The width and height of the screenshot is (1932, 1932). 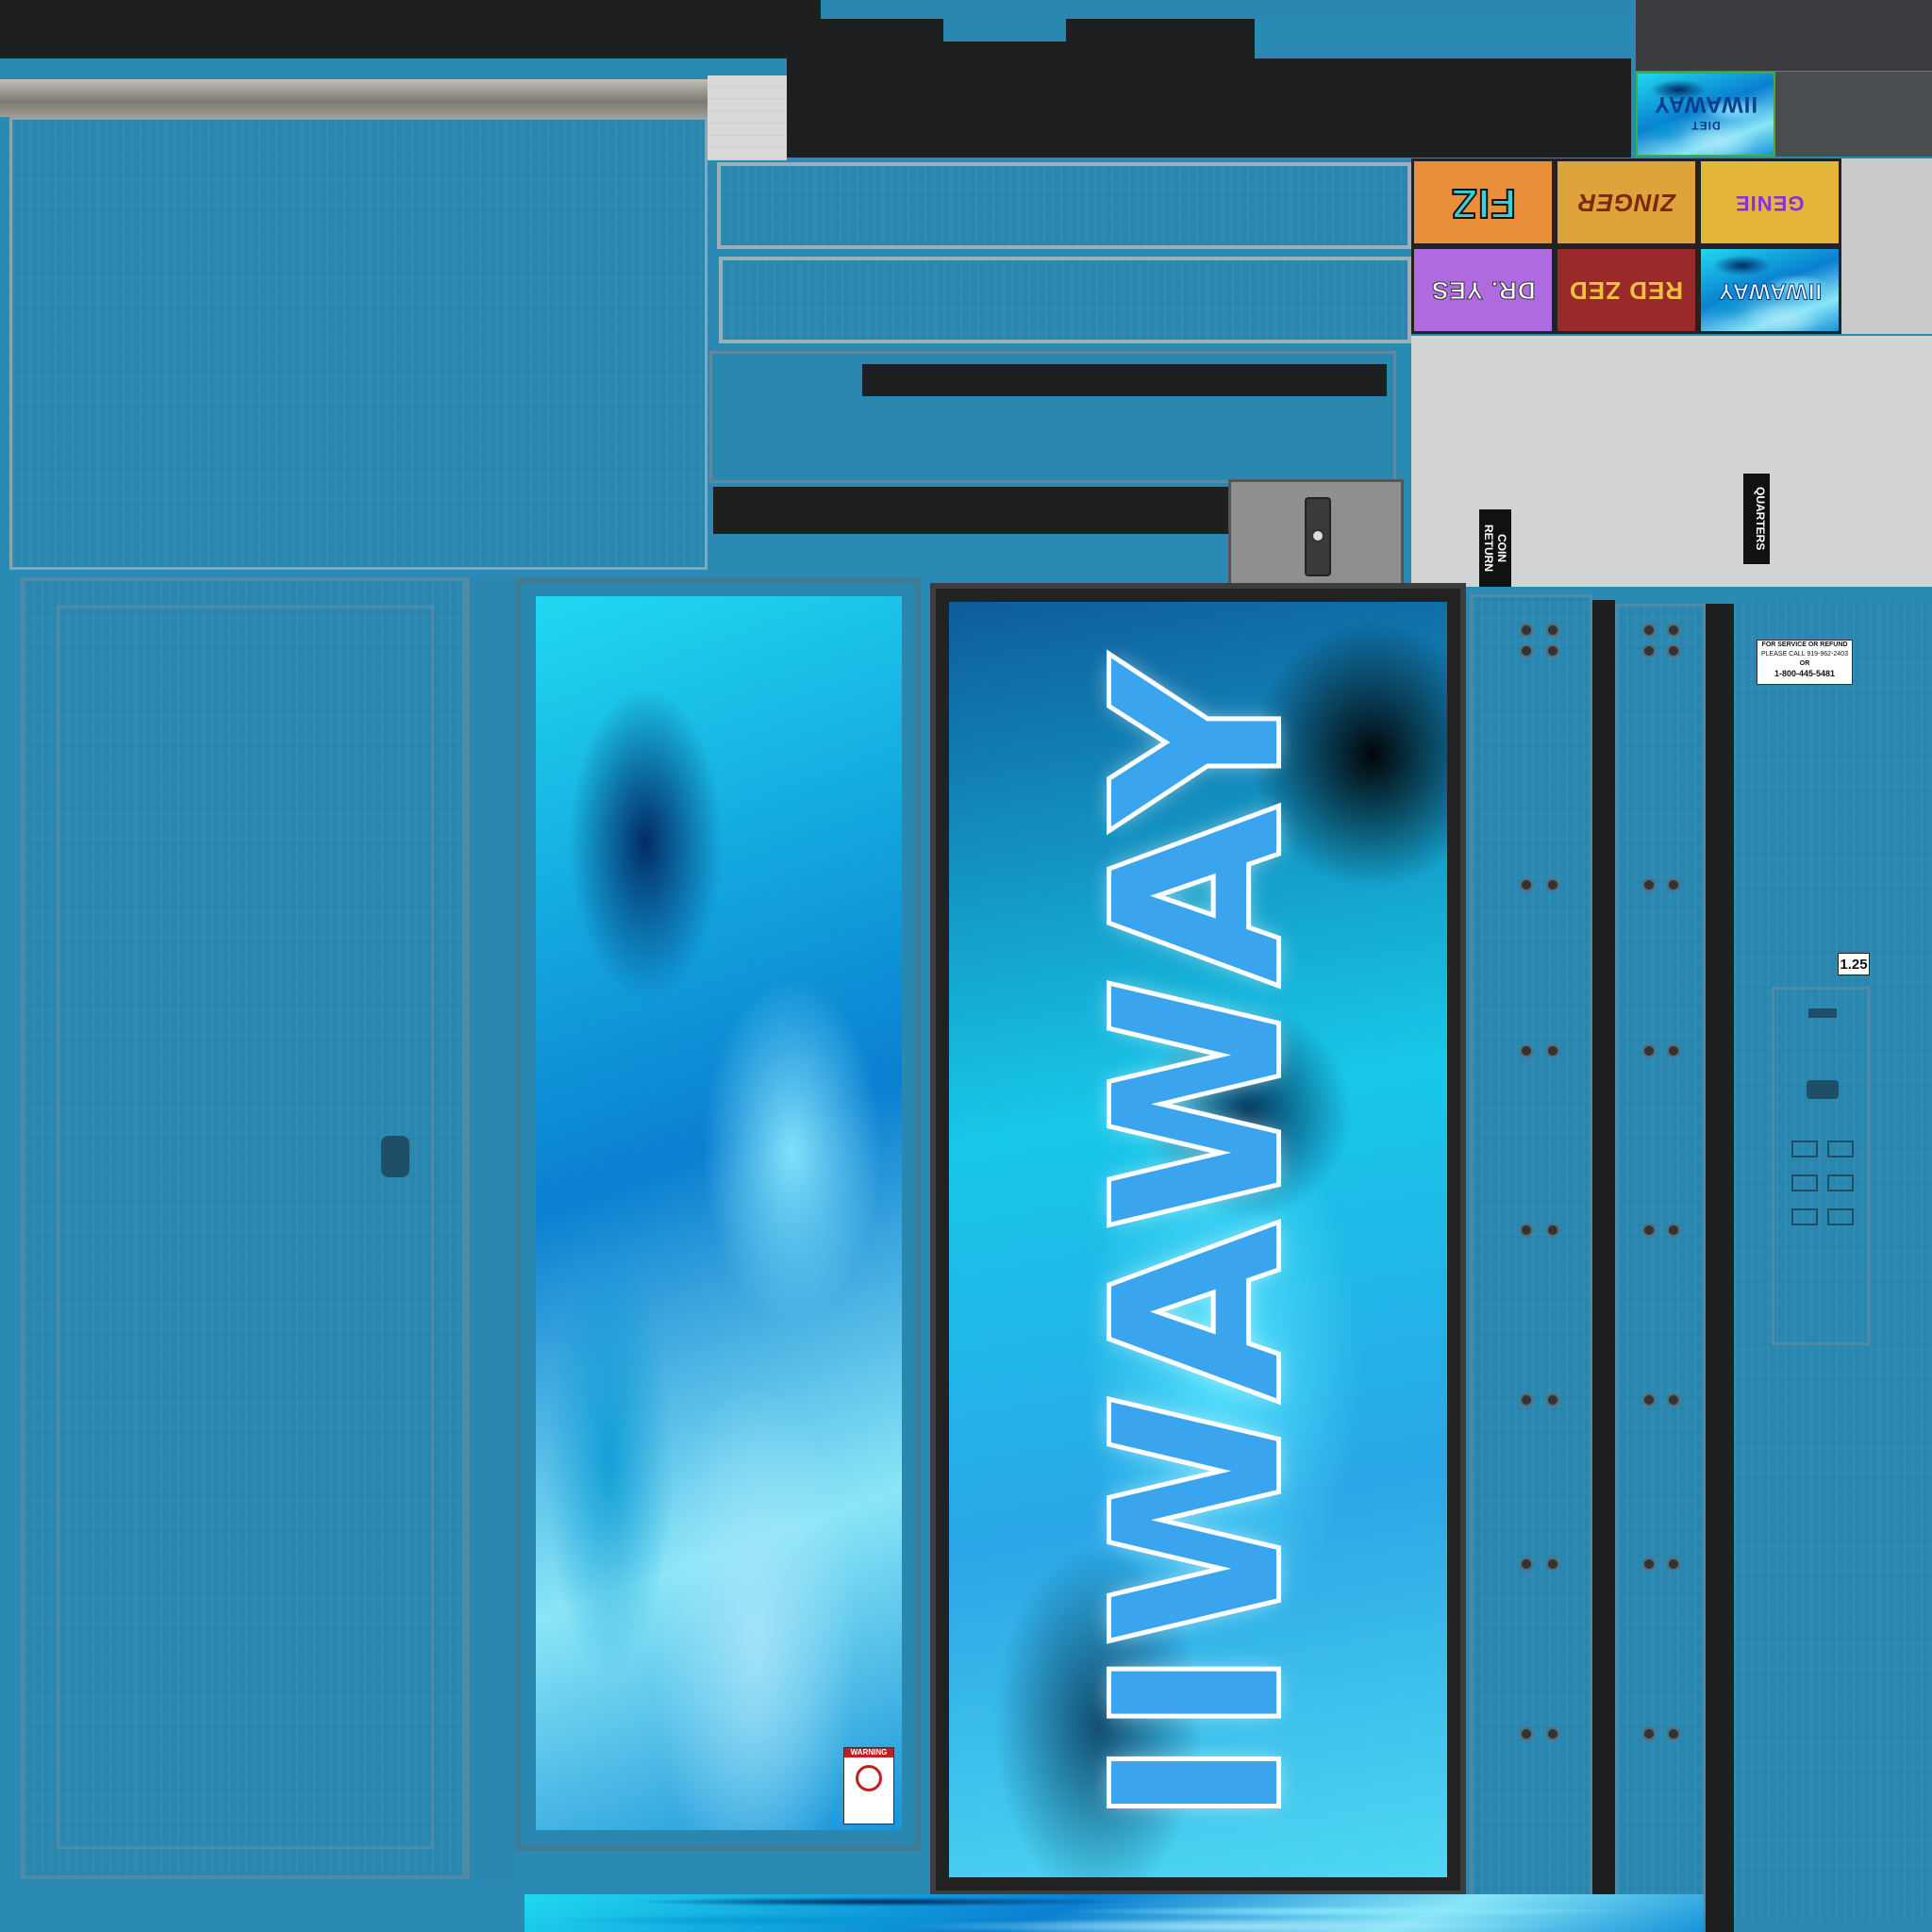 I want to click on coin-mechanism, so click(x=1316, y=535).